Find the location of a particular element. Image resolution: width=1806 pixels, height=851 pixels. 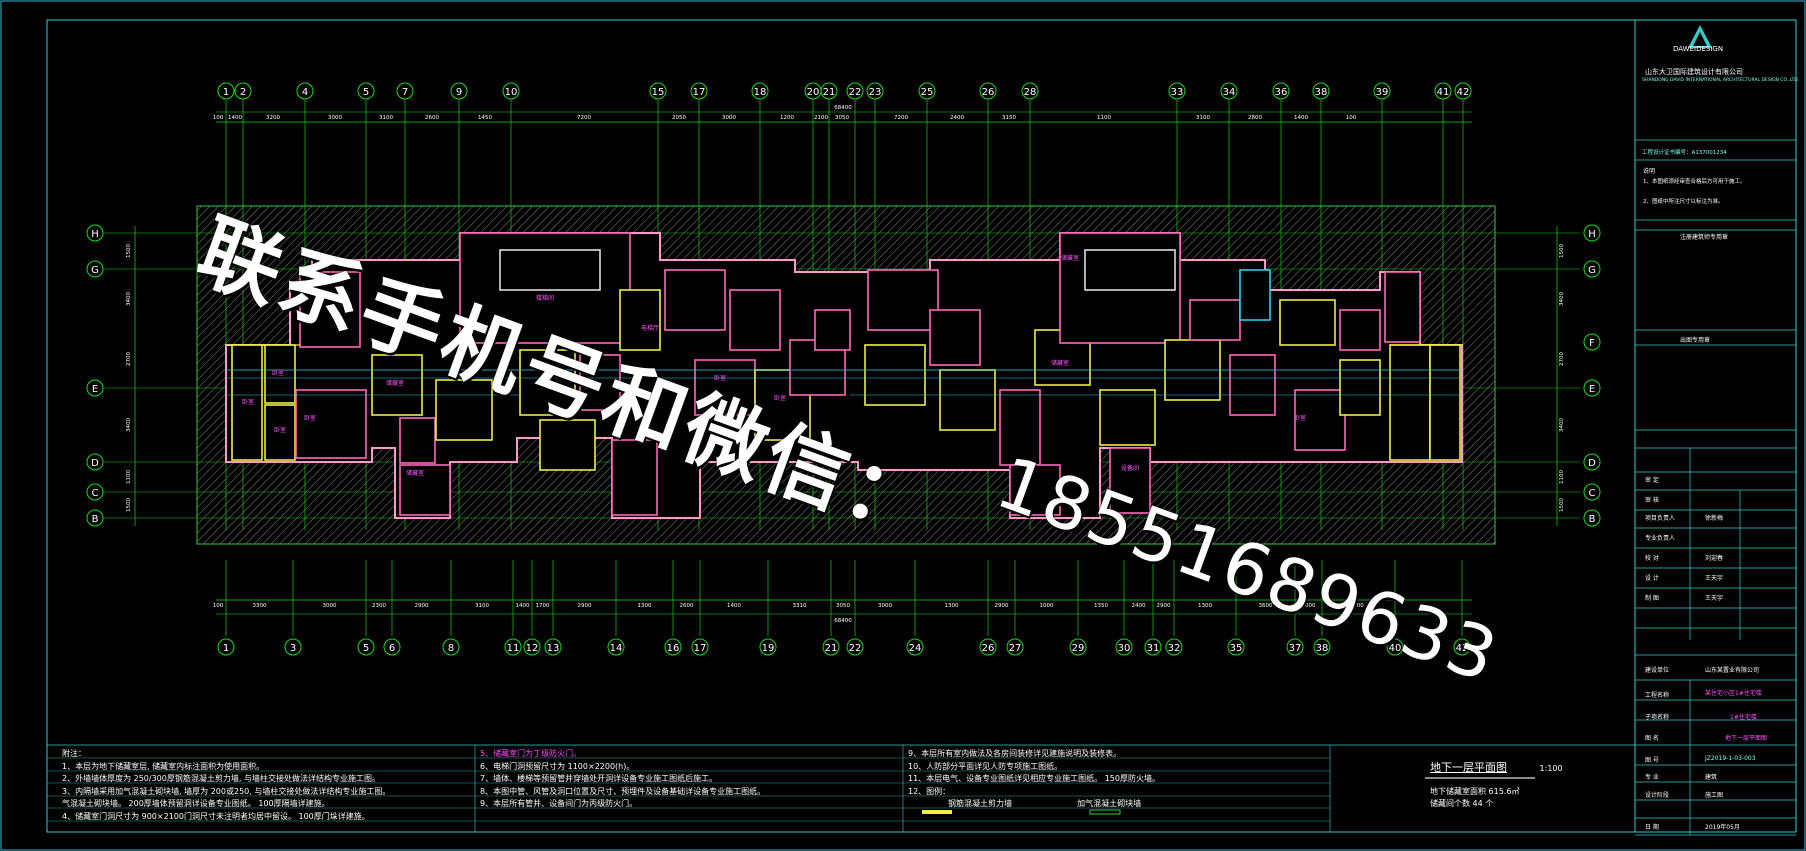

stair-flight is located at coordinates (1130, 270).